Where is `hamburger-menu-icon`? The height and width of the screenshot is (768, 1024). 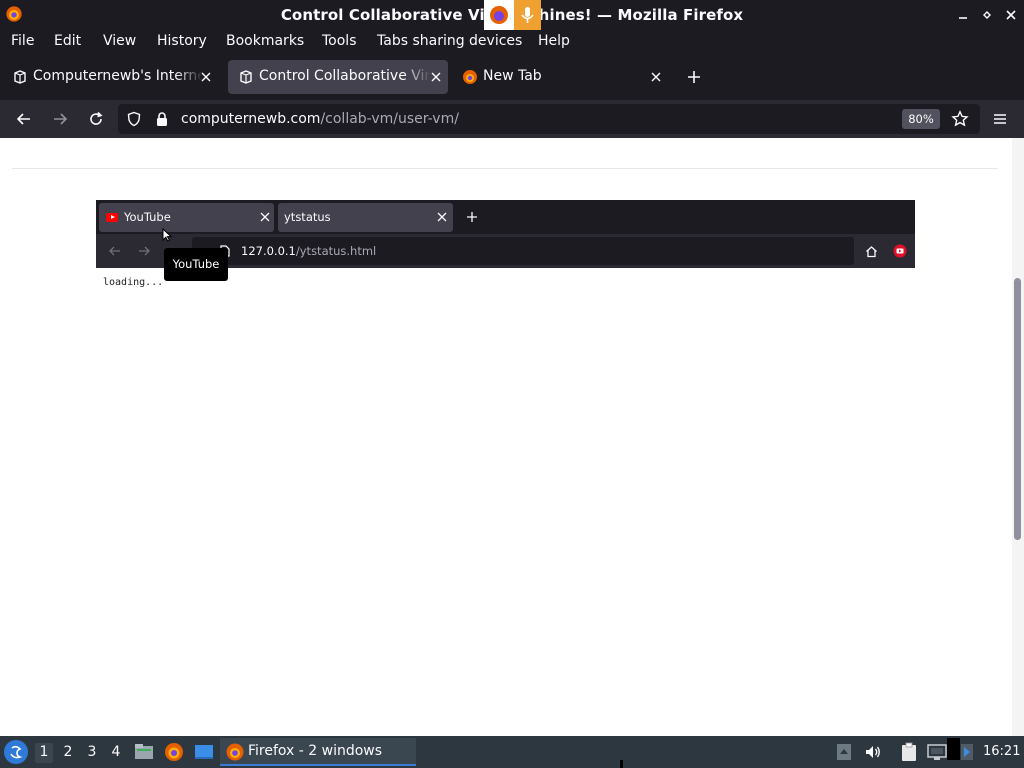 hamburger-menu-icon is located at coordinates (1000, 119).